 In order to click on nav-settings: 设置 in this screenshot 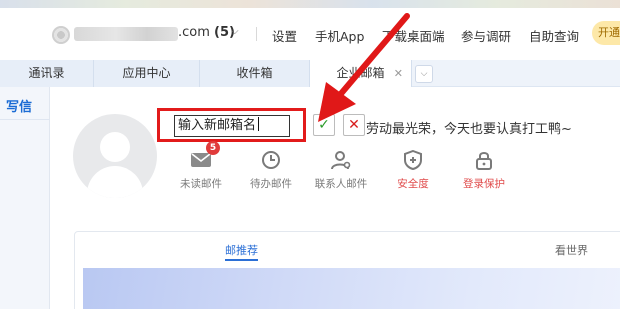, I will do `click(284, 35)`.